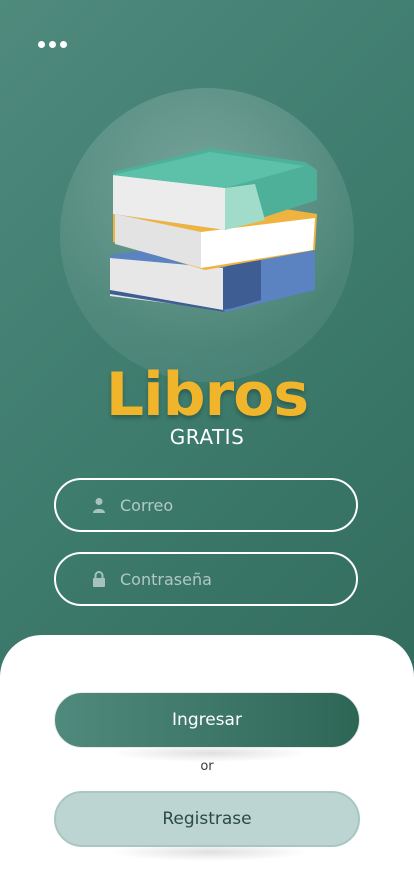 The image size is (414, 896). I want to click on lock-icon, so click(99, 579).